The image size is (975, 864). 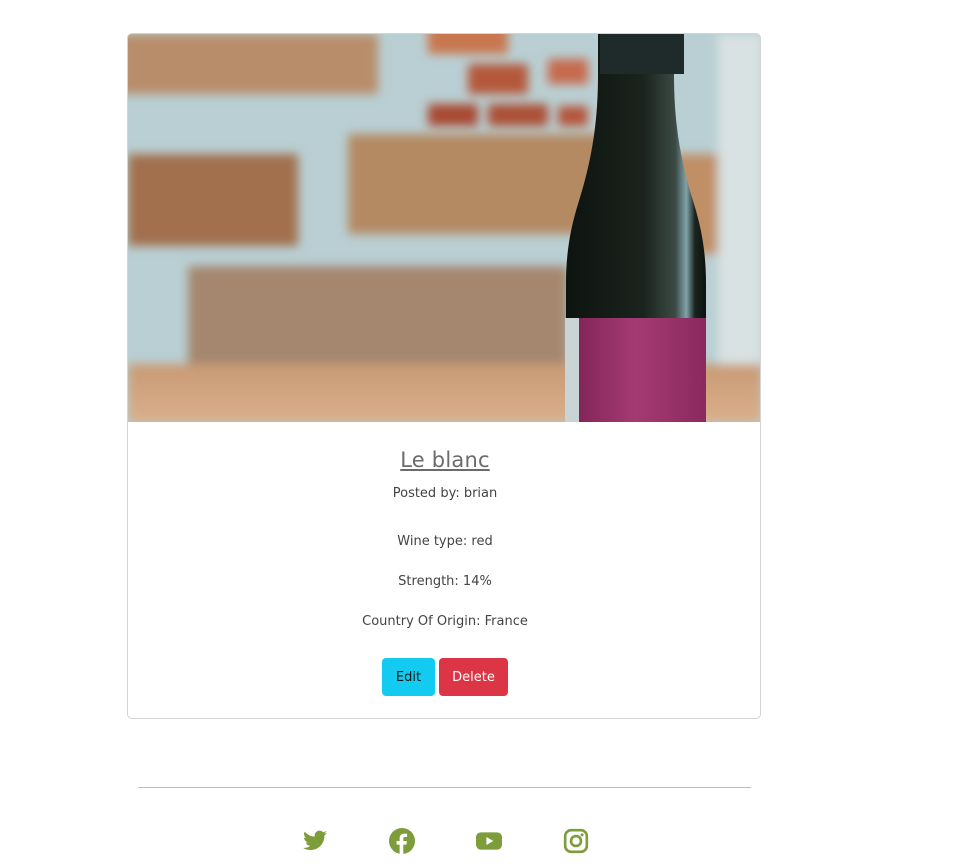 What do you see at coordinates (445, 493) in the screenshot?
I see `posted-by-text: Posted by: brian` at bounding box center [445, 493].